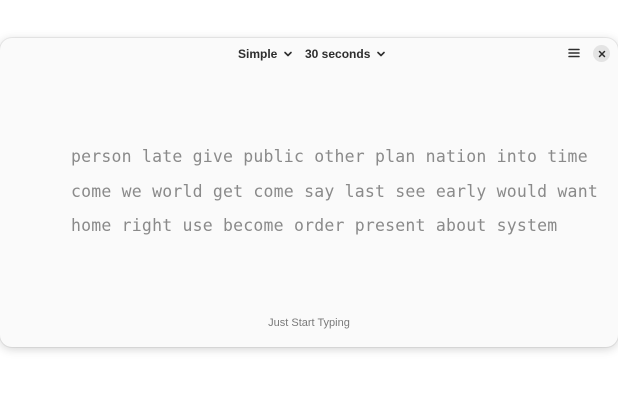  I want to click on hamburger-menu-icon, so click(574, 54).